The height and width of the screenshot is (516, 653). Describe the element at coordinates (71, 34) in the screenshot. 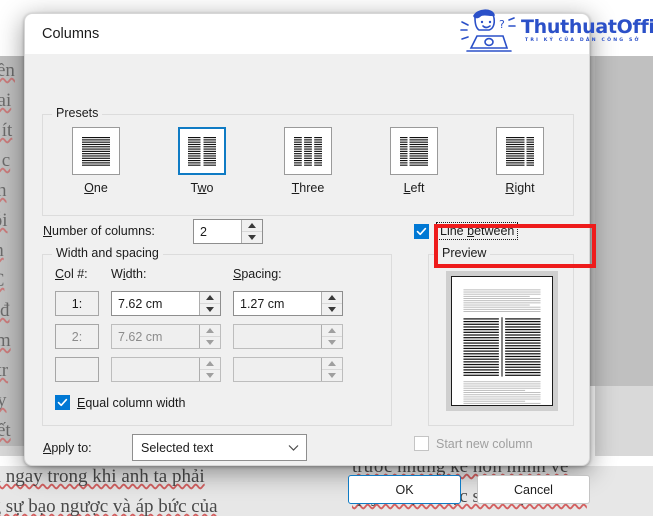

I see `dialog-title: Columns` at that location.